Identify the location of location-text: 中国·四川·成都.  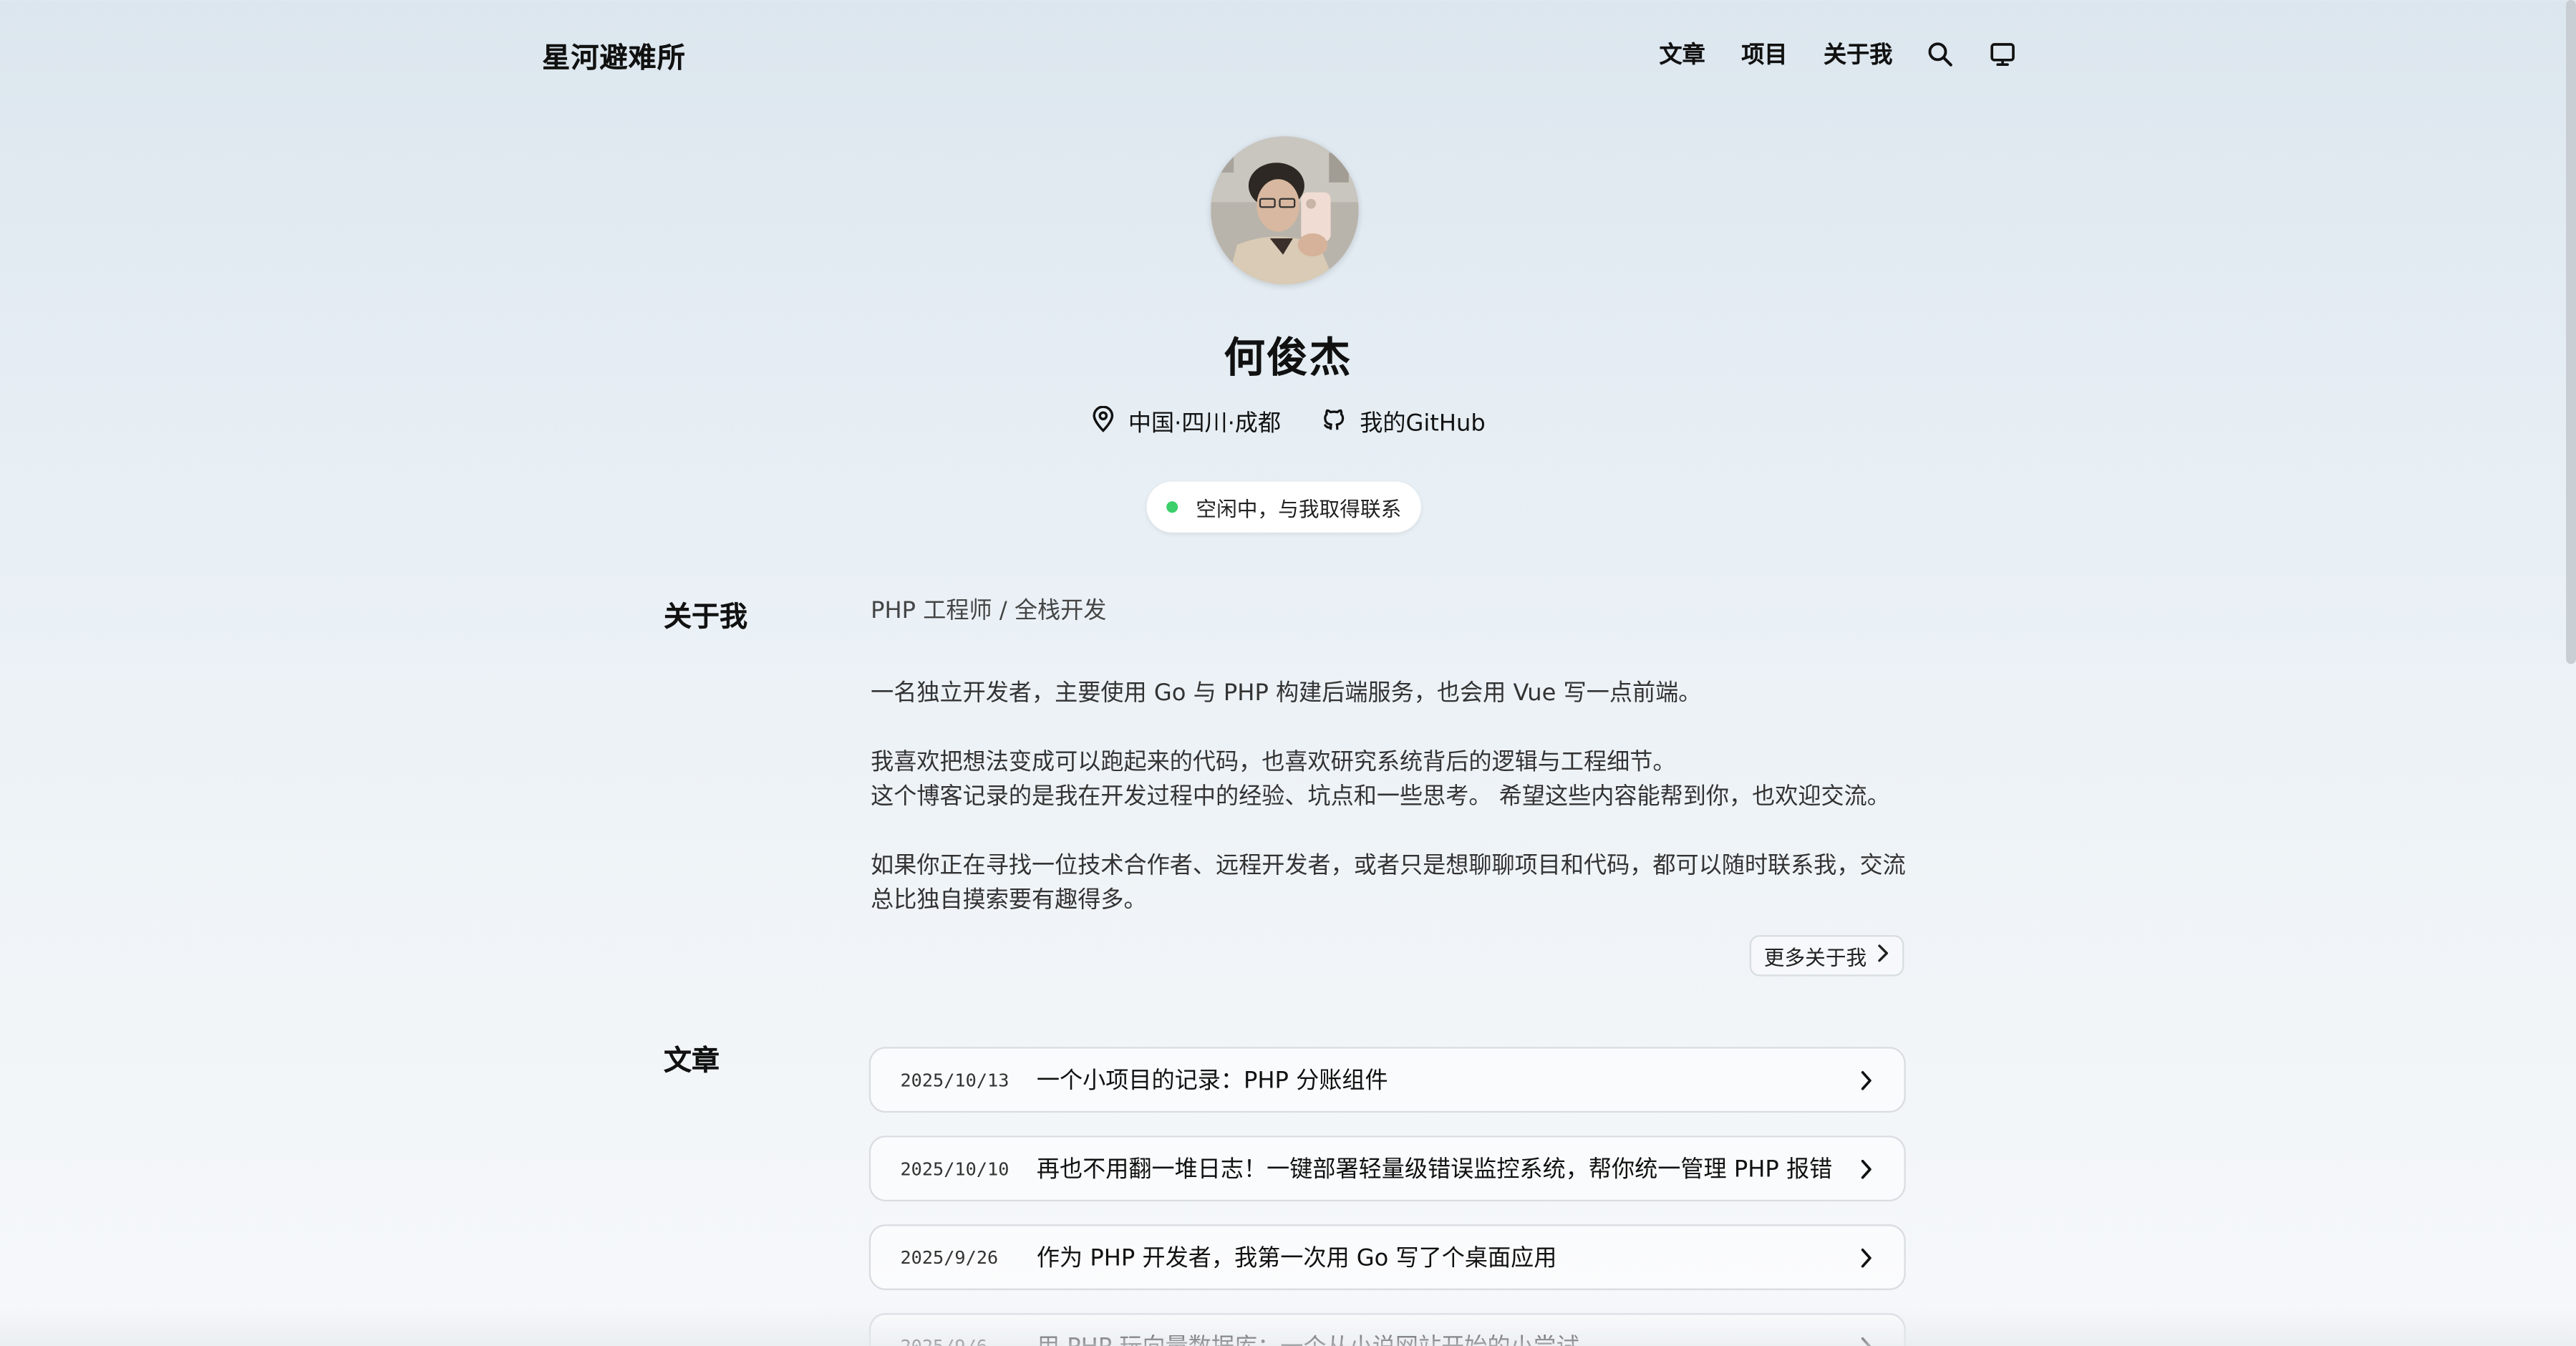
(1205, 423).